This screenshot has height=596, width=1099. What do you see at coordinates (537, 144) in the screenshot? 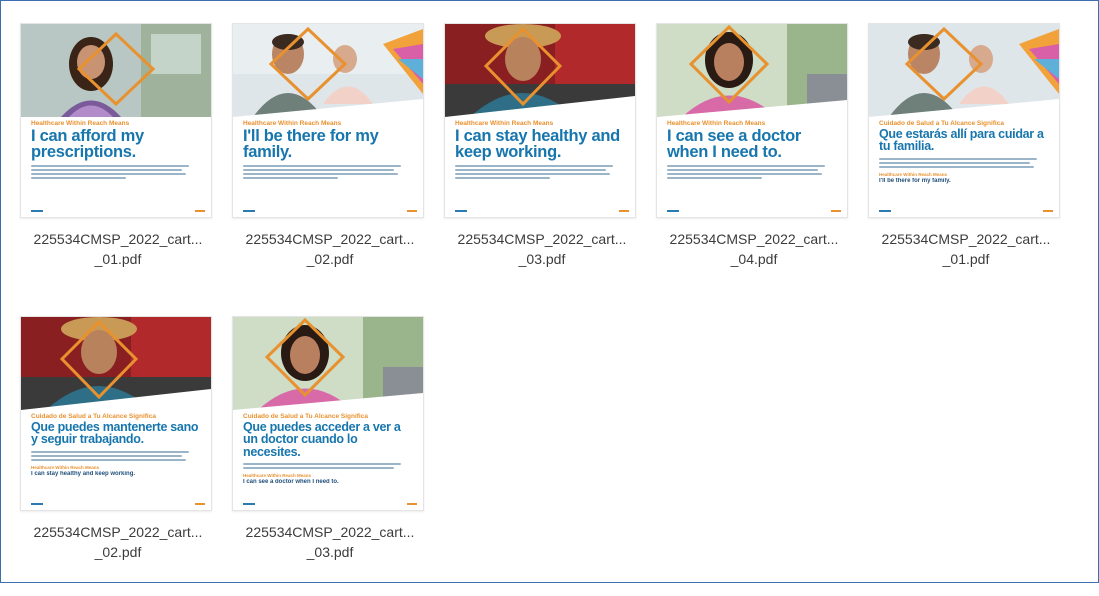
I see `poster-headline: I can stay healthy and keep working.` at bounding box center [537, 144].